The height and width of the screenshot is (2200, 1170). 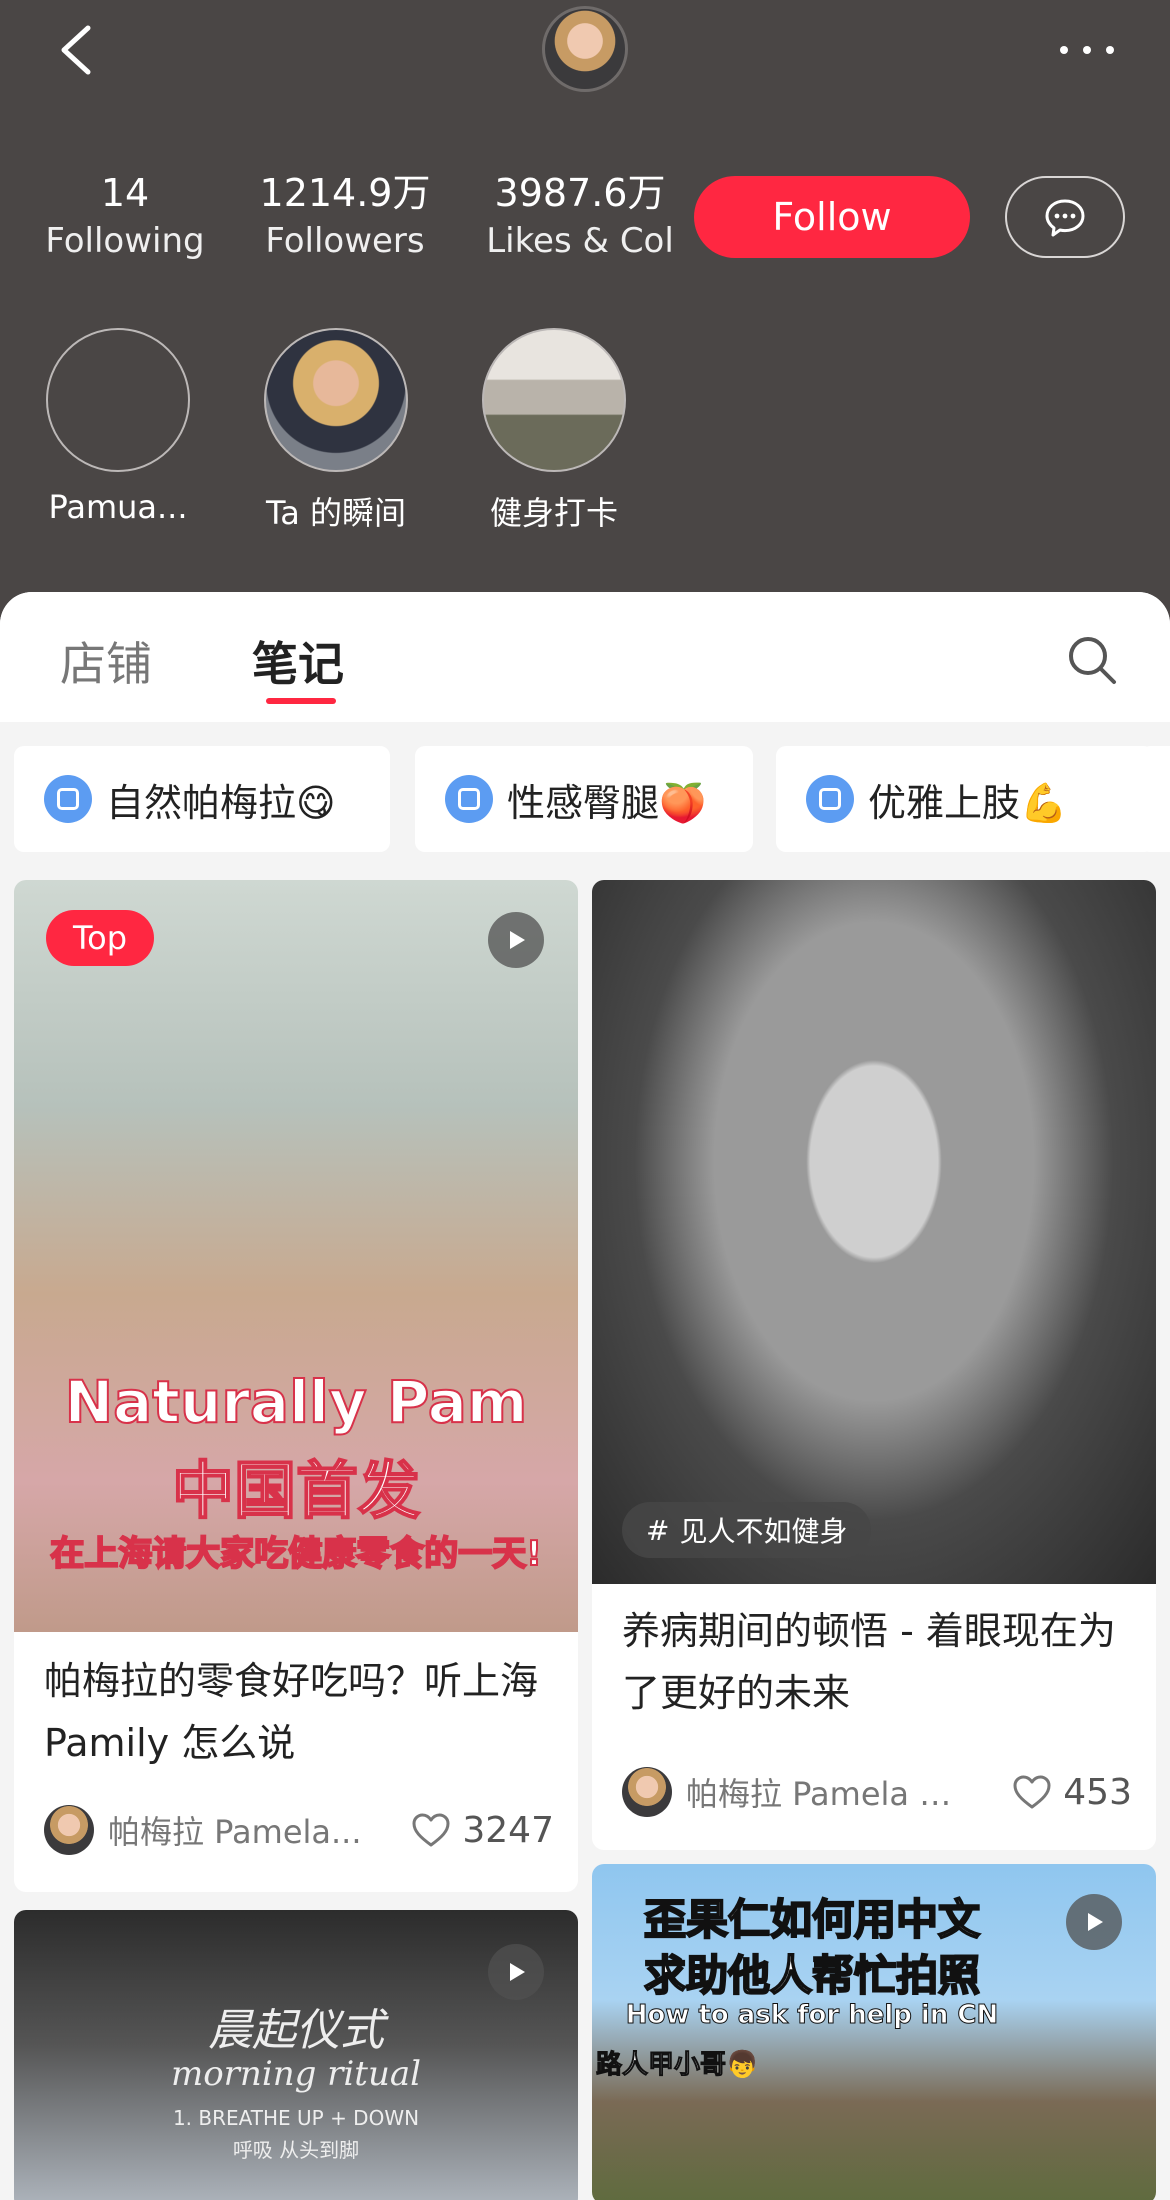 What do you see at coordinates (553, 513) in the screenshot?
I see `highlight-label: 健身打卡` at bounding box center [553, 513].